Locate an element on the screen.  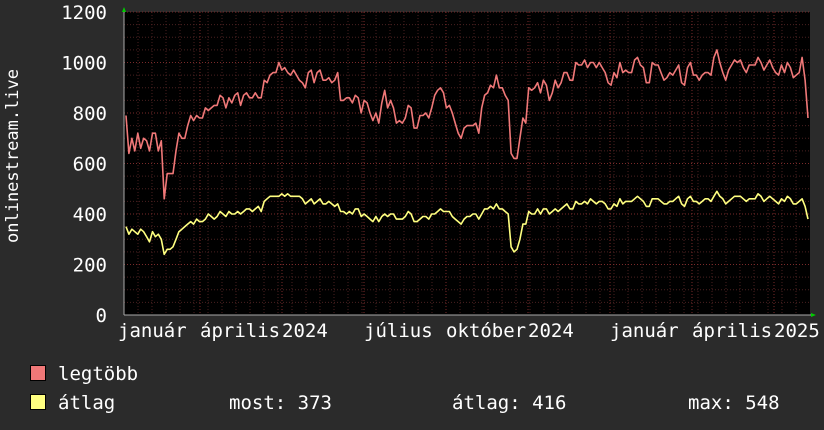
y-tick-label: 1000 is located at coordinates (84, 64).